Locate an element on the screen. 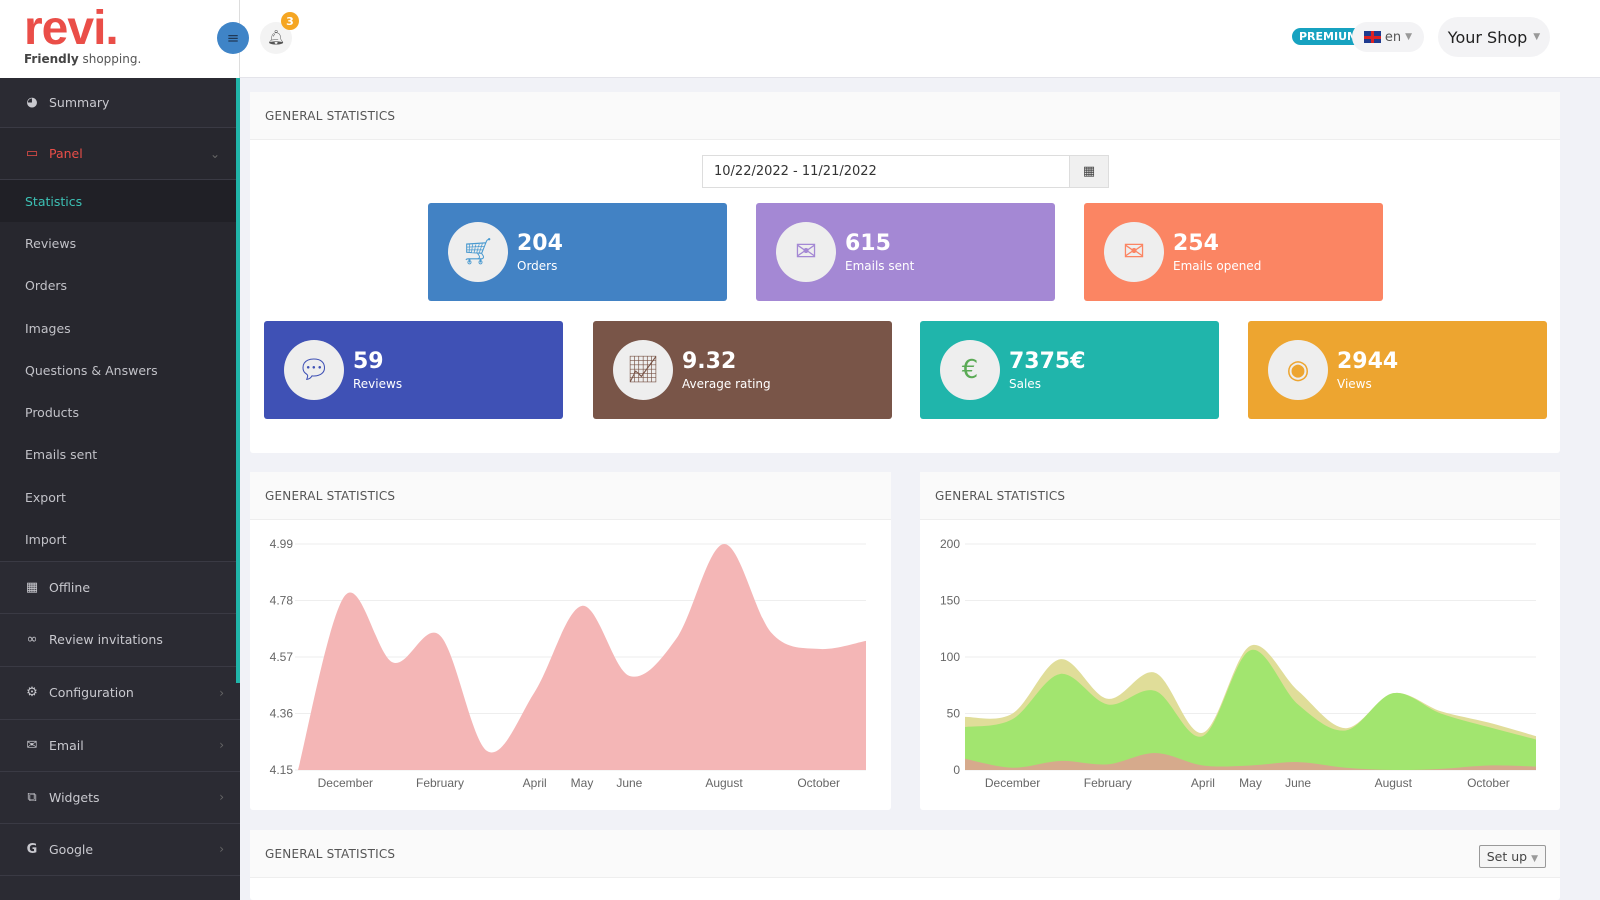  stat-icon-circle: 📈︎ is located at coordinates (643, 370).